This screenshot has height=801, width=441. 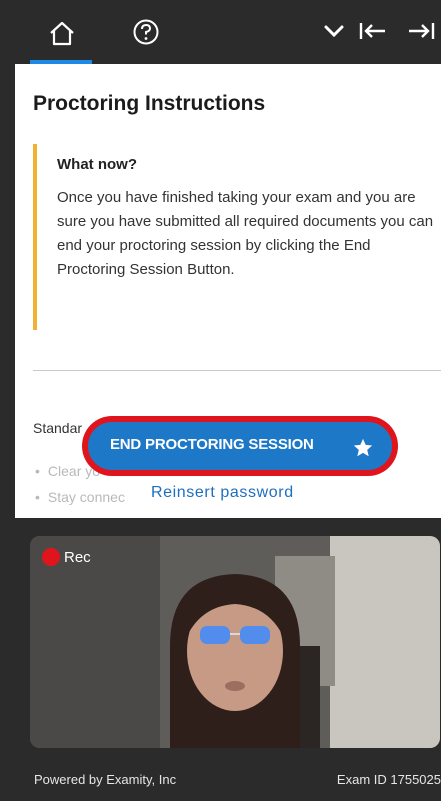 I want to click on star-icon, so click(x=363, y=447).